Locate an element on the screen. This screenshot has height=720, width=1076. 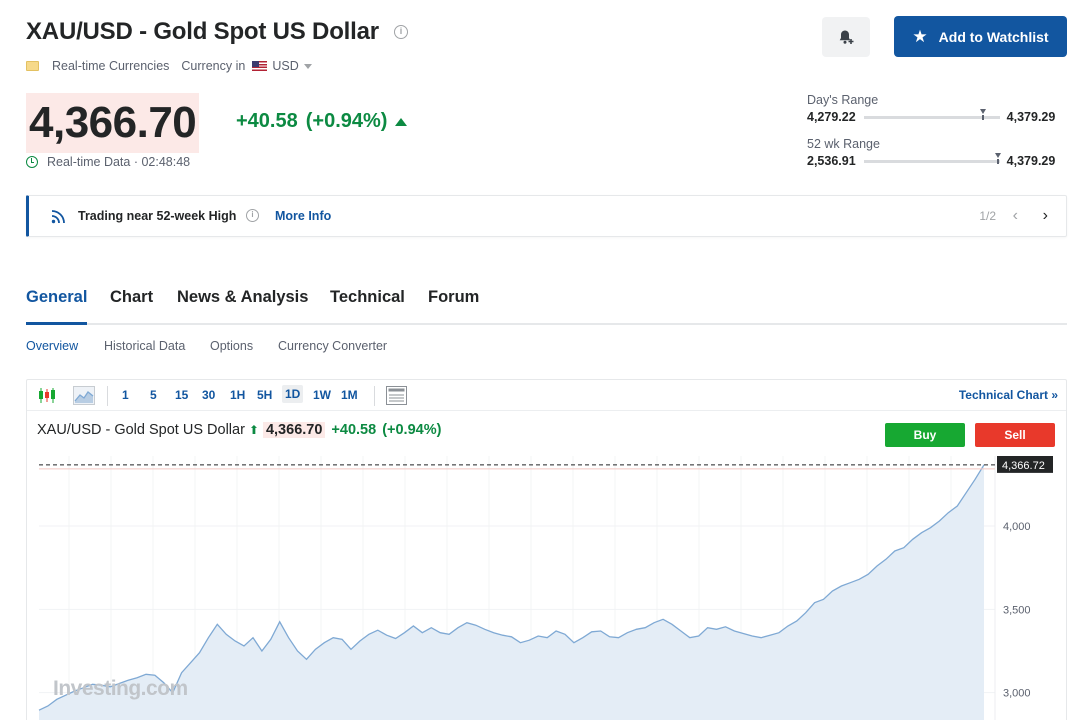
52wk-range-high: 4,379.29 is located at coordinates (1031, 161).